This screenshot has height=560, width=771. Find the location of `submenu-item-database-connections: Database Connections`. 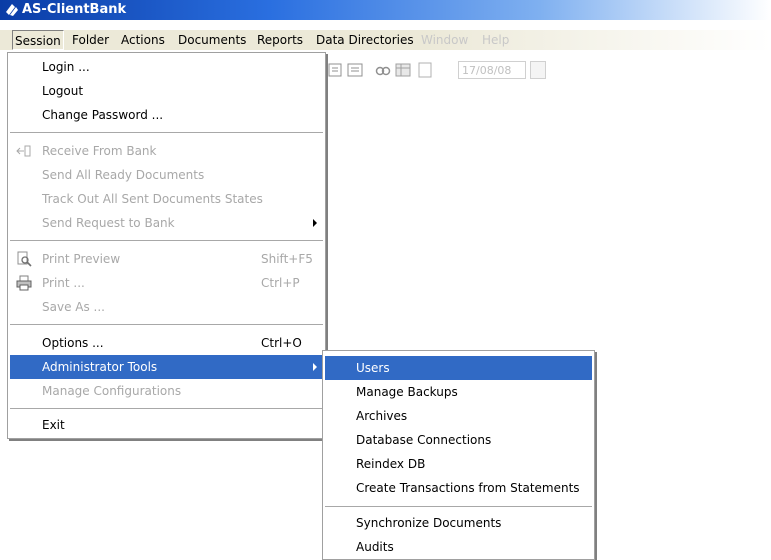

submenu-item-database-connections: Database Connections is located at coordinates (458, 440).